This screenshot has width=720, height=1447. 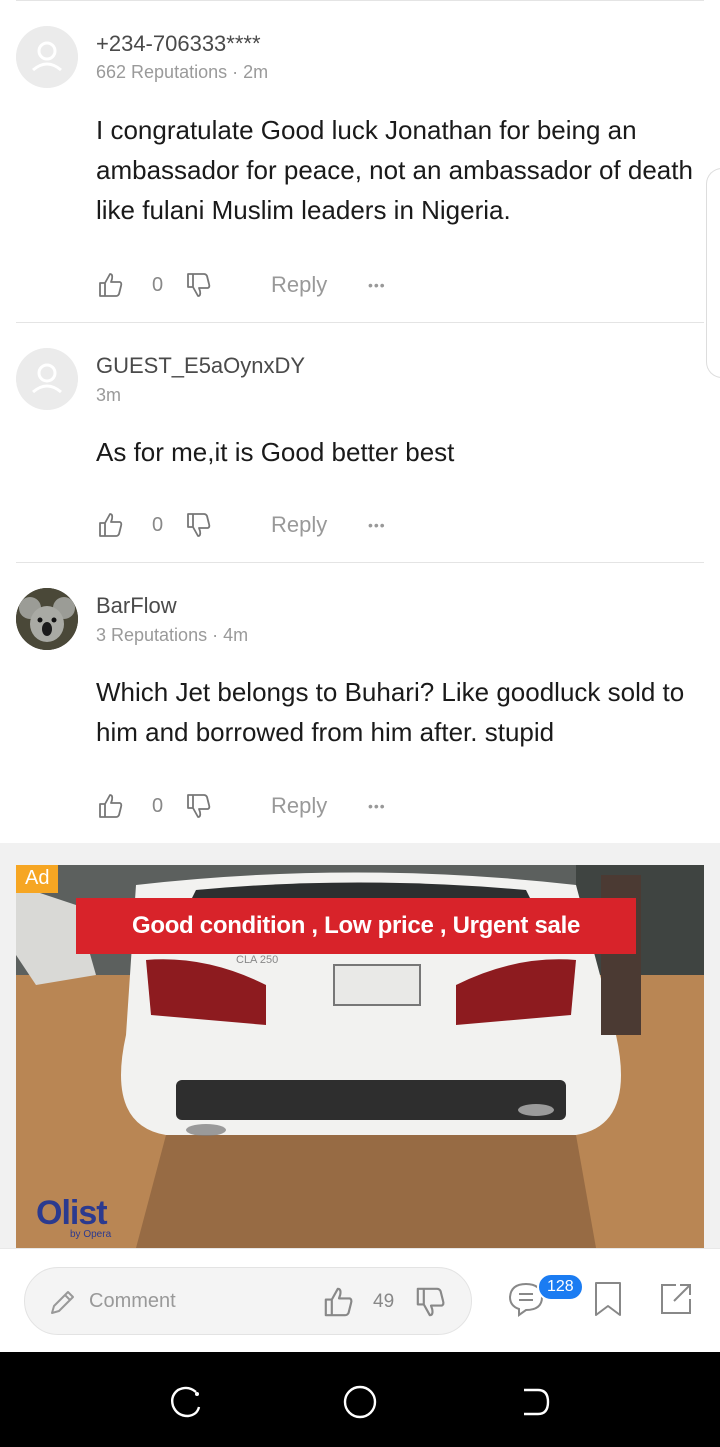 I want to click on pencil-icon, so click(x=62, y=1302).